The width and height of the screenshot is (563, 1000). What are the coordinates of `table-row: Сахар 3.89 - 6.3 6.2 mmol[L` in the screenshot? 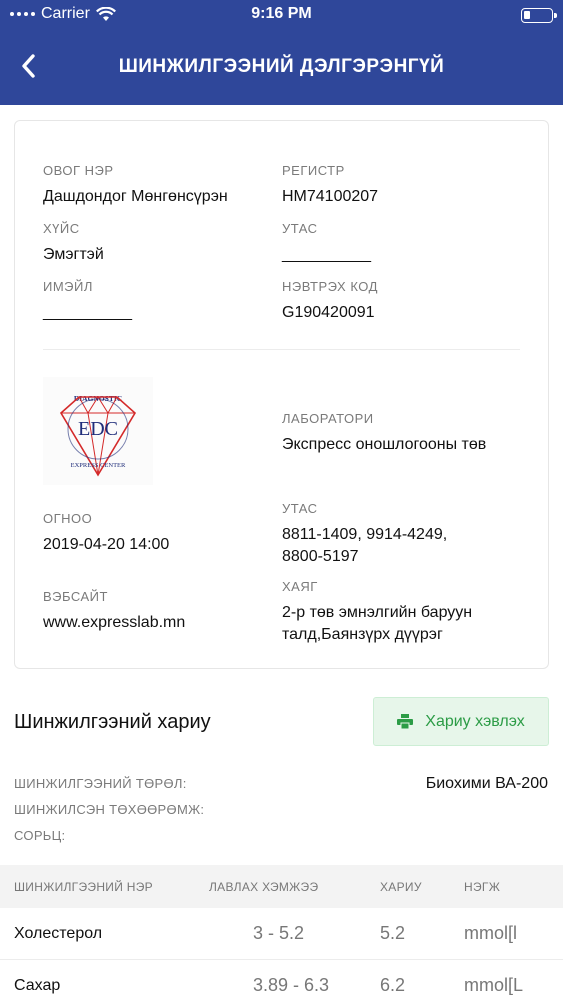 It's located at (281, 980).